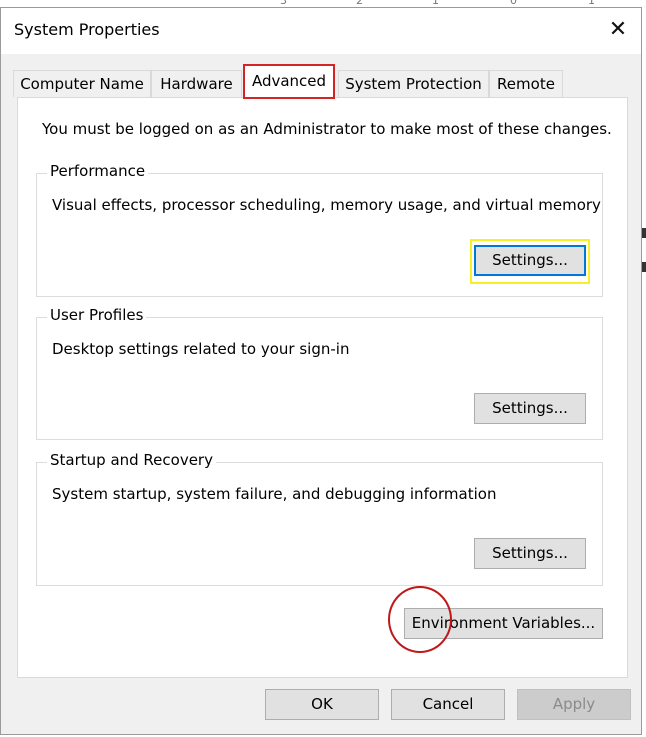  I want to click on tab-label: Computer Name, so click(82, 84).